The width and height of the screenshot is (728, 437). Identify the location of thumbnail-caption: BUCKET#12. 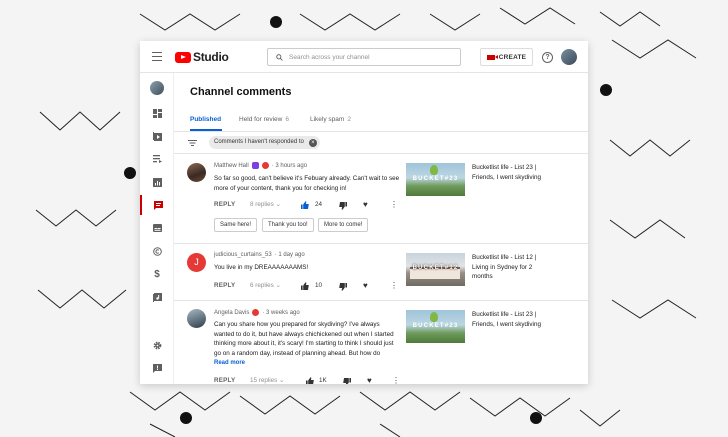
(435, 268).